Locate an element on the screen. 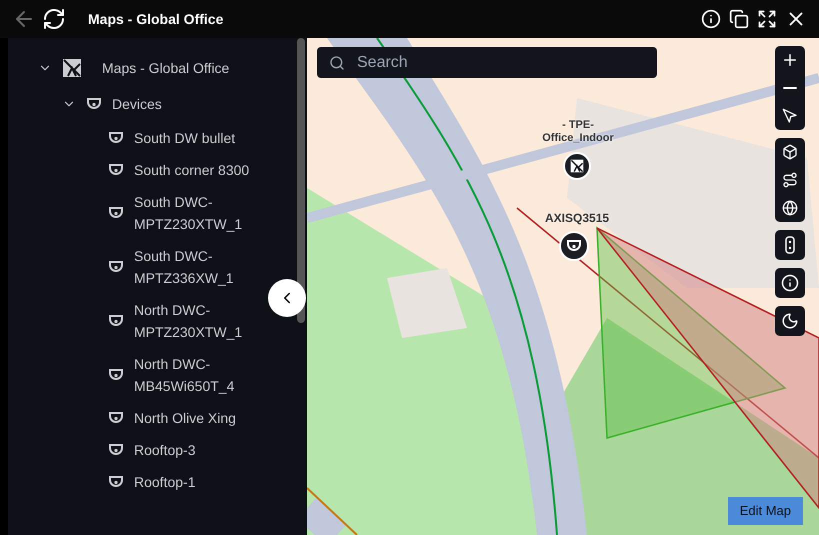 Image resolution: width=819 pixels, height=535 pixels. window-title: Maps - Global Office is located at coordinates (156, 19).